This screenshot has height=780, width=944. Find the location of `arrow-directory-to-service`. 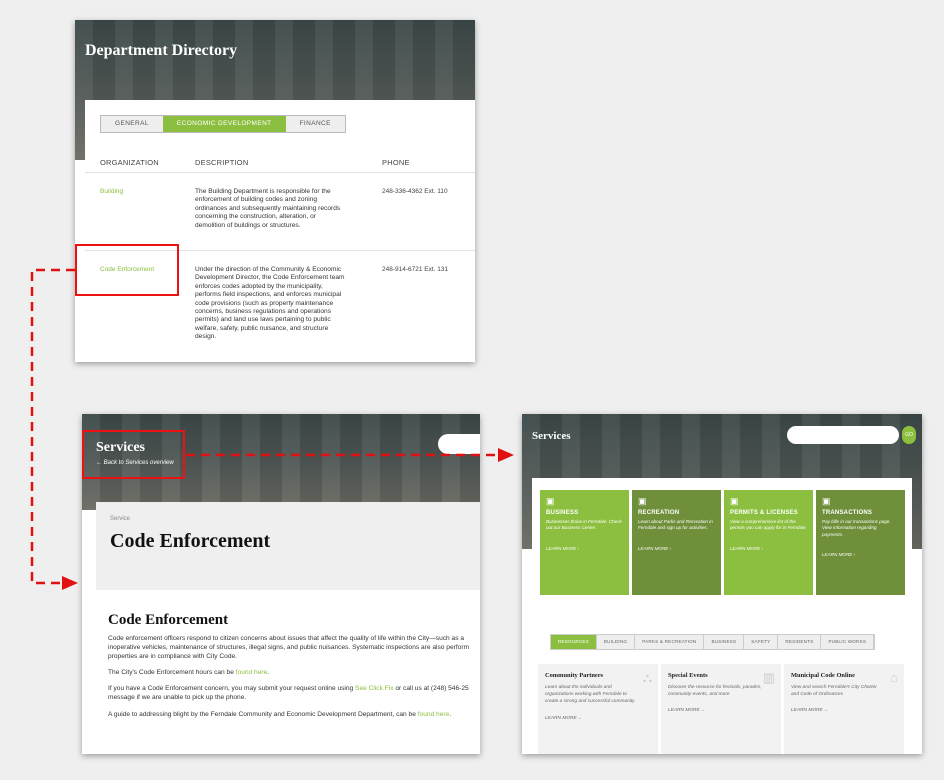

arrow-directory-to-service is located at coordinates (52, 426).